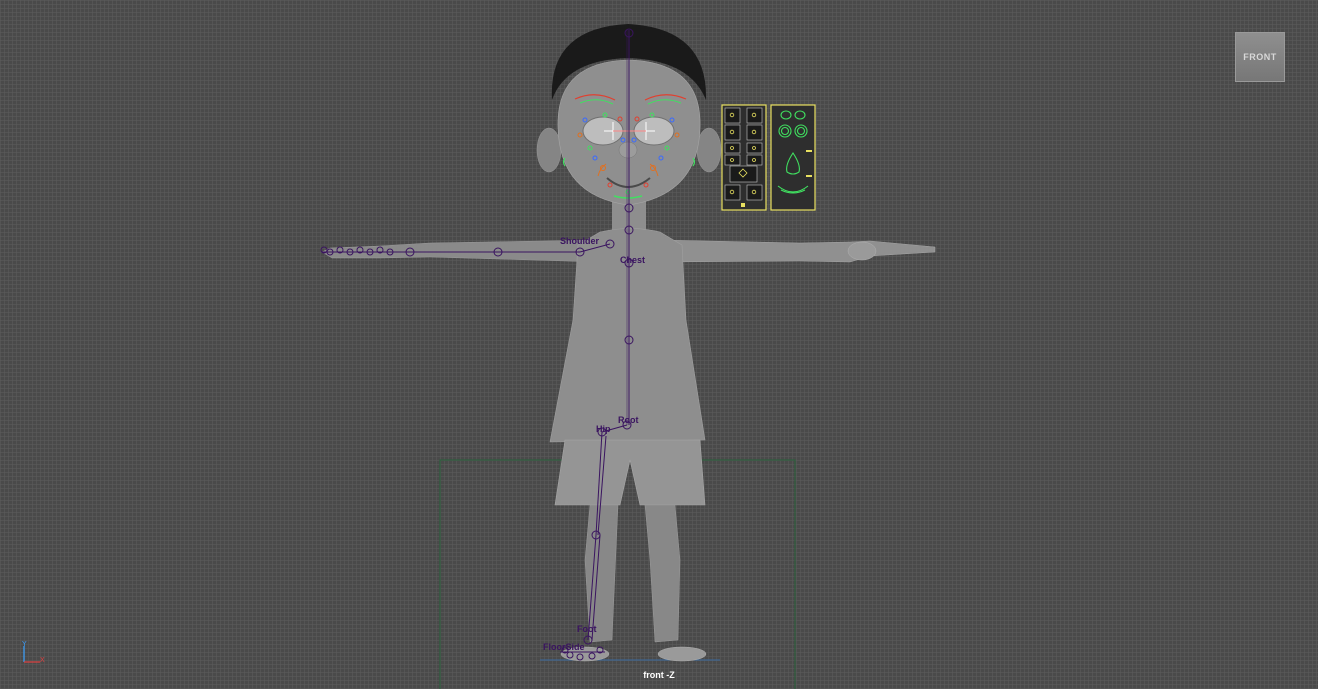 This screenshot has width=1318, height=689. I want to click on view-cube-label: FRONT, so click(1260, 57).